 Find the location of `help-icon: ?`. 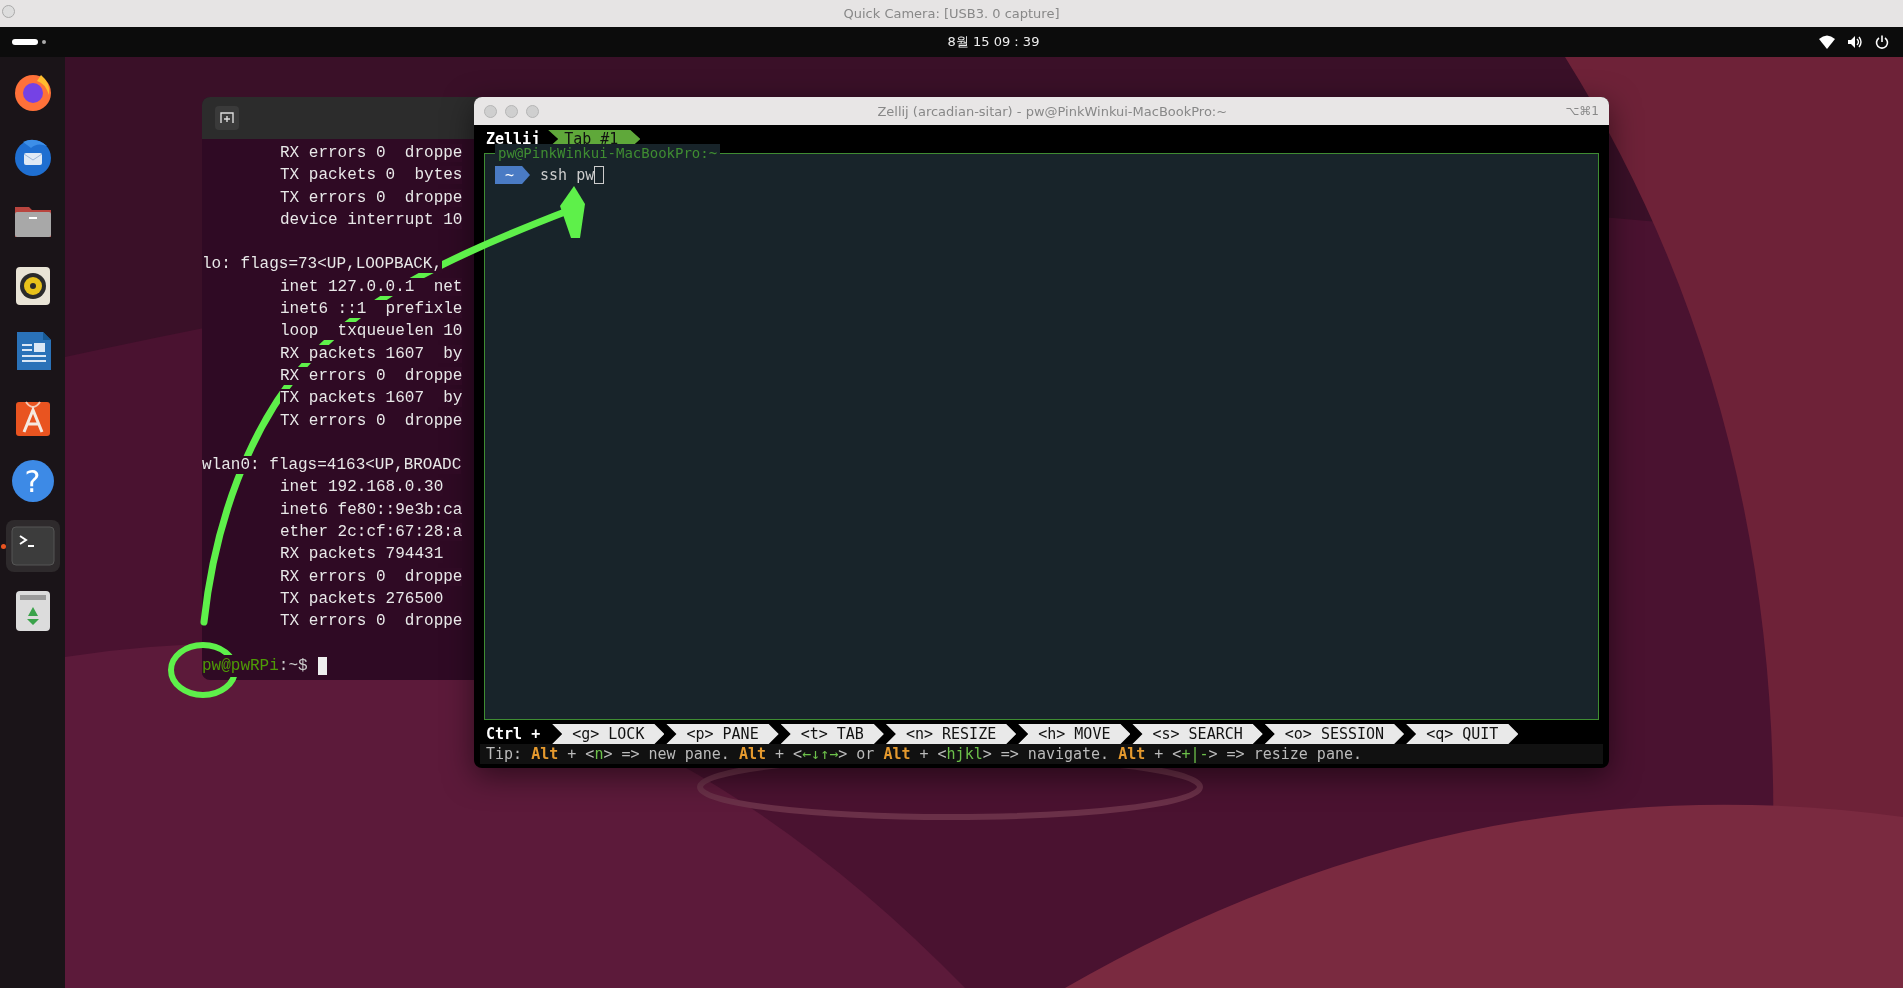

help-icon: ? is located at coordinates (32, 481).